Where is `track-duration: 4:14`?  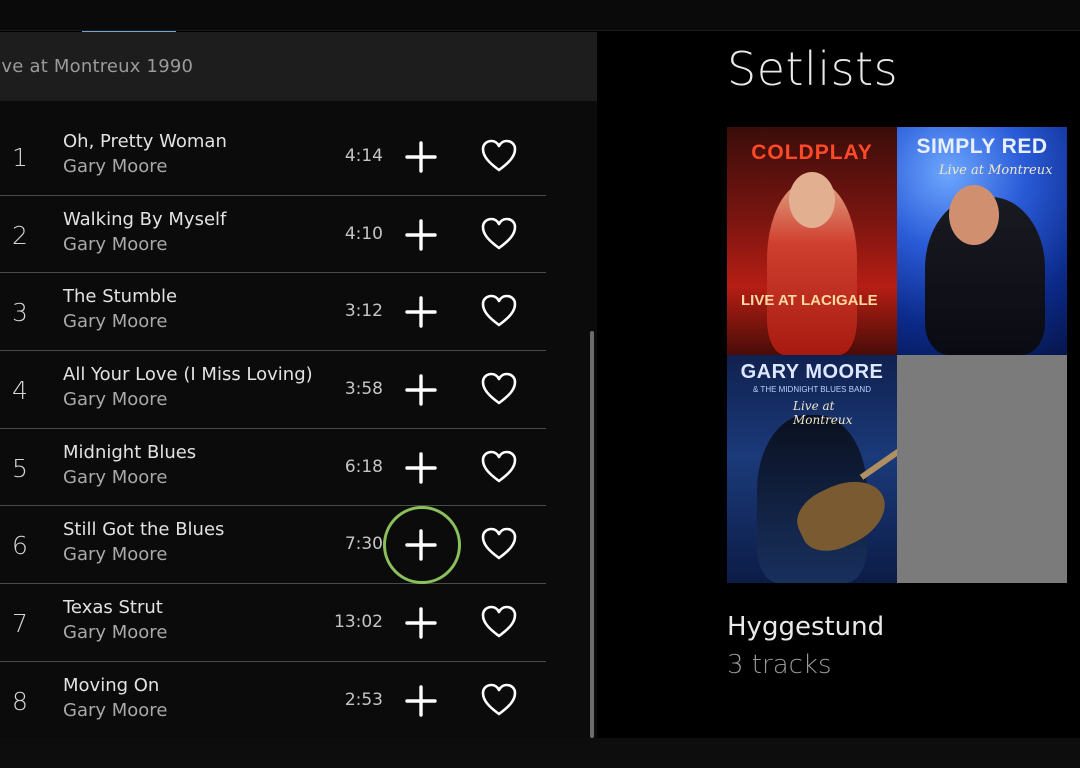
track-duration: 4:14 is located at coordinates (363, 156).